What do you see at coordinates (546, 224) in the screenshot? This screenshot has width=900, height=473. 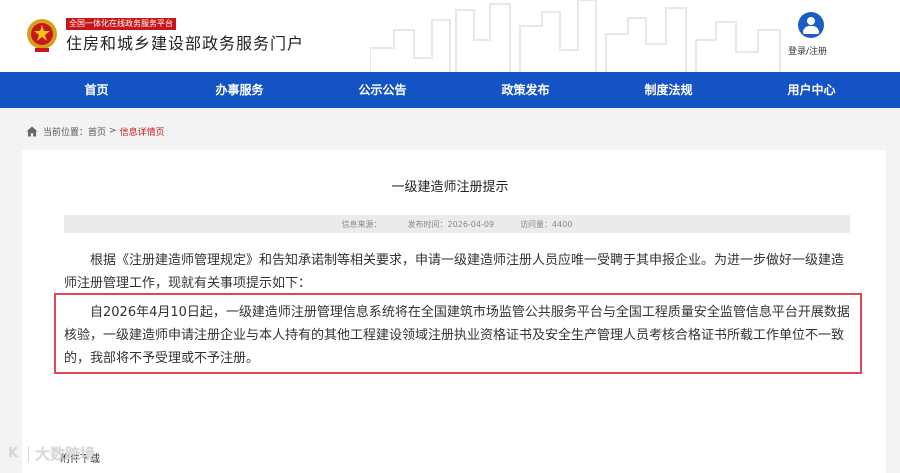 I see `meta-views: 访问量：4400` at bounding box center [546, 224].